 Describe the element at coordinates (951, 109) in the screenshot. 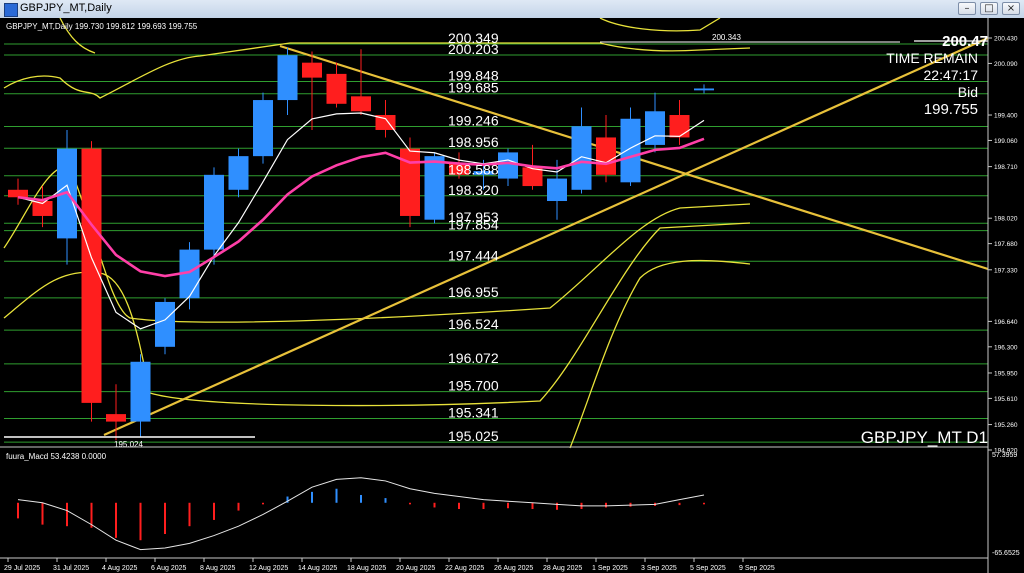

I see `bid-value: 199.755` at that location.